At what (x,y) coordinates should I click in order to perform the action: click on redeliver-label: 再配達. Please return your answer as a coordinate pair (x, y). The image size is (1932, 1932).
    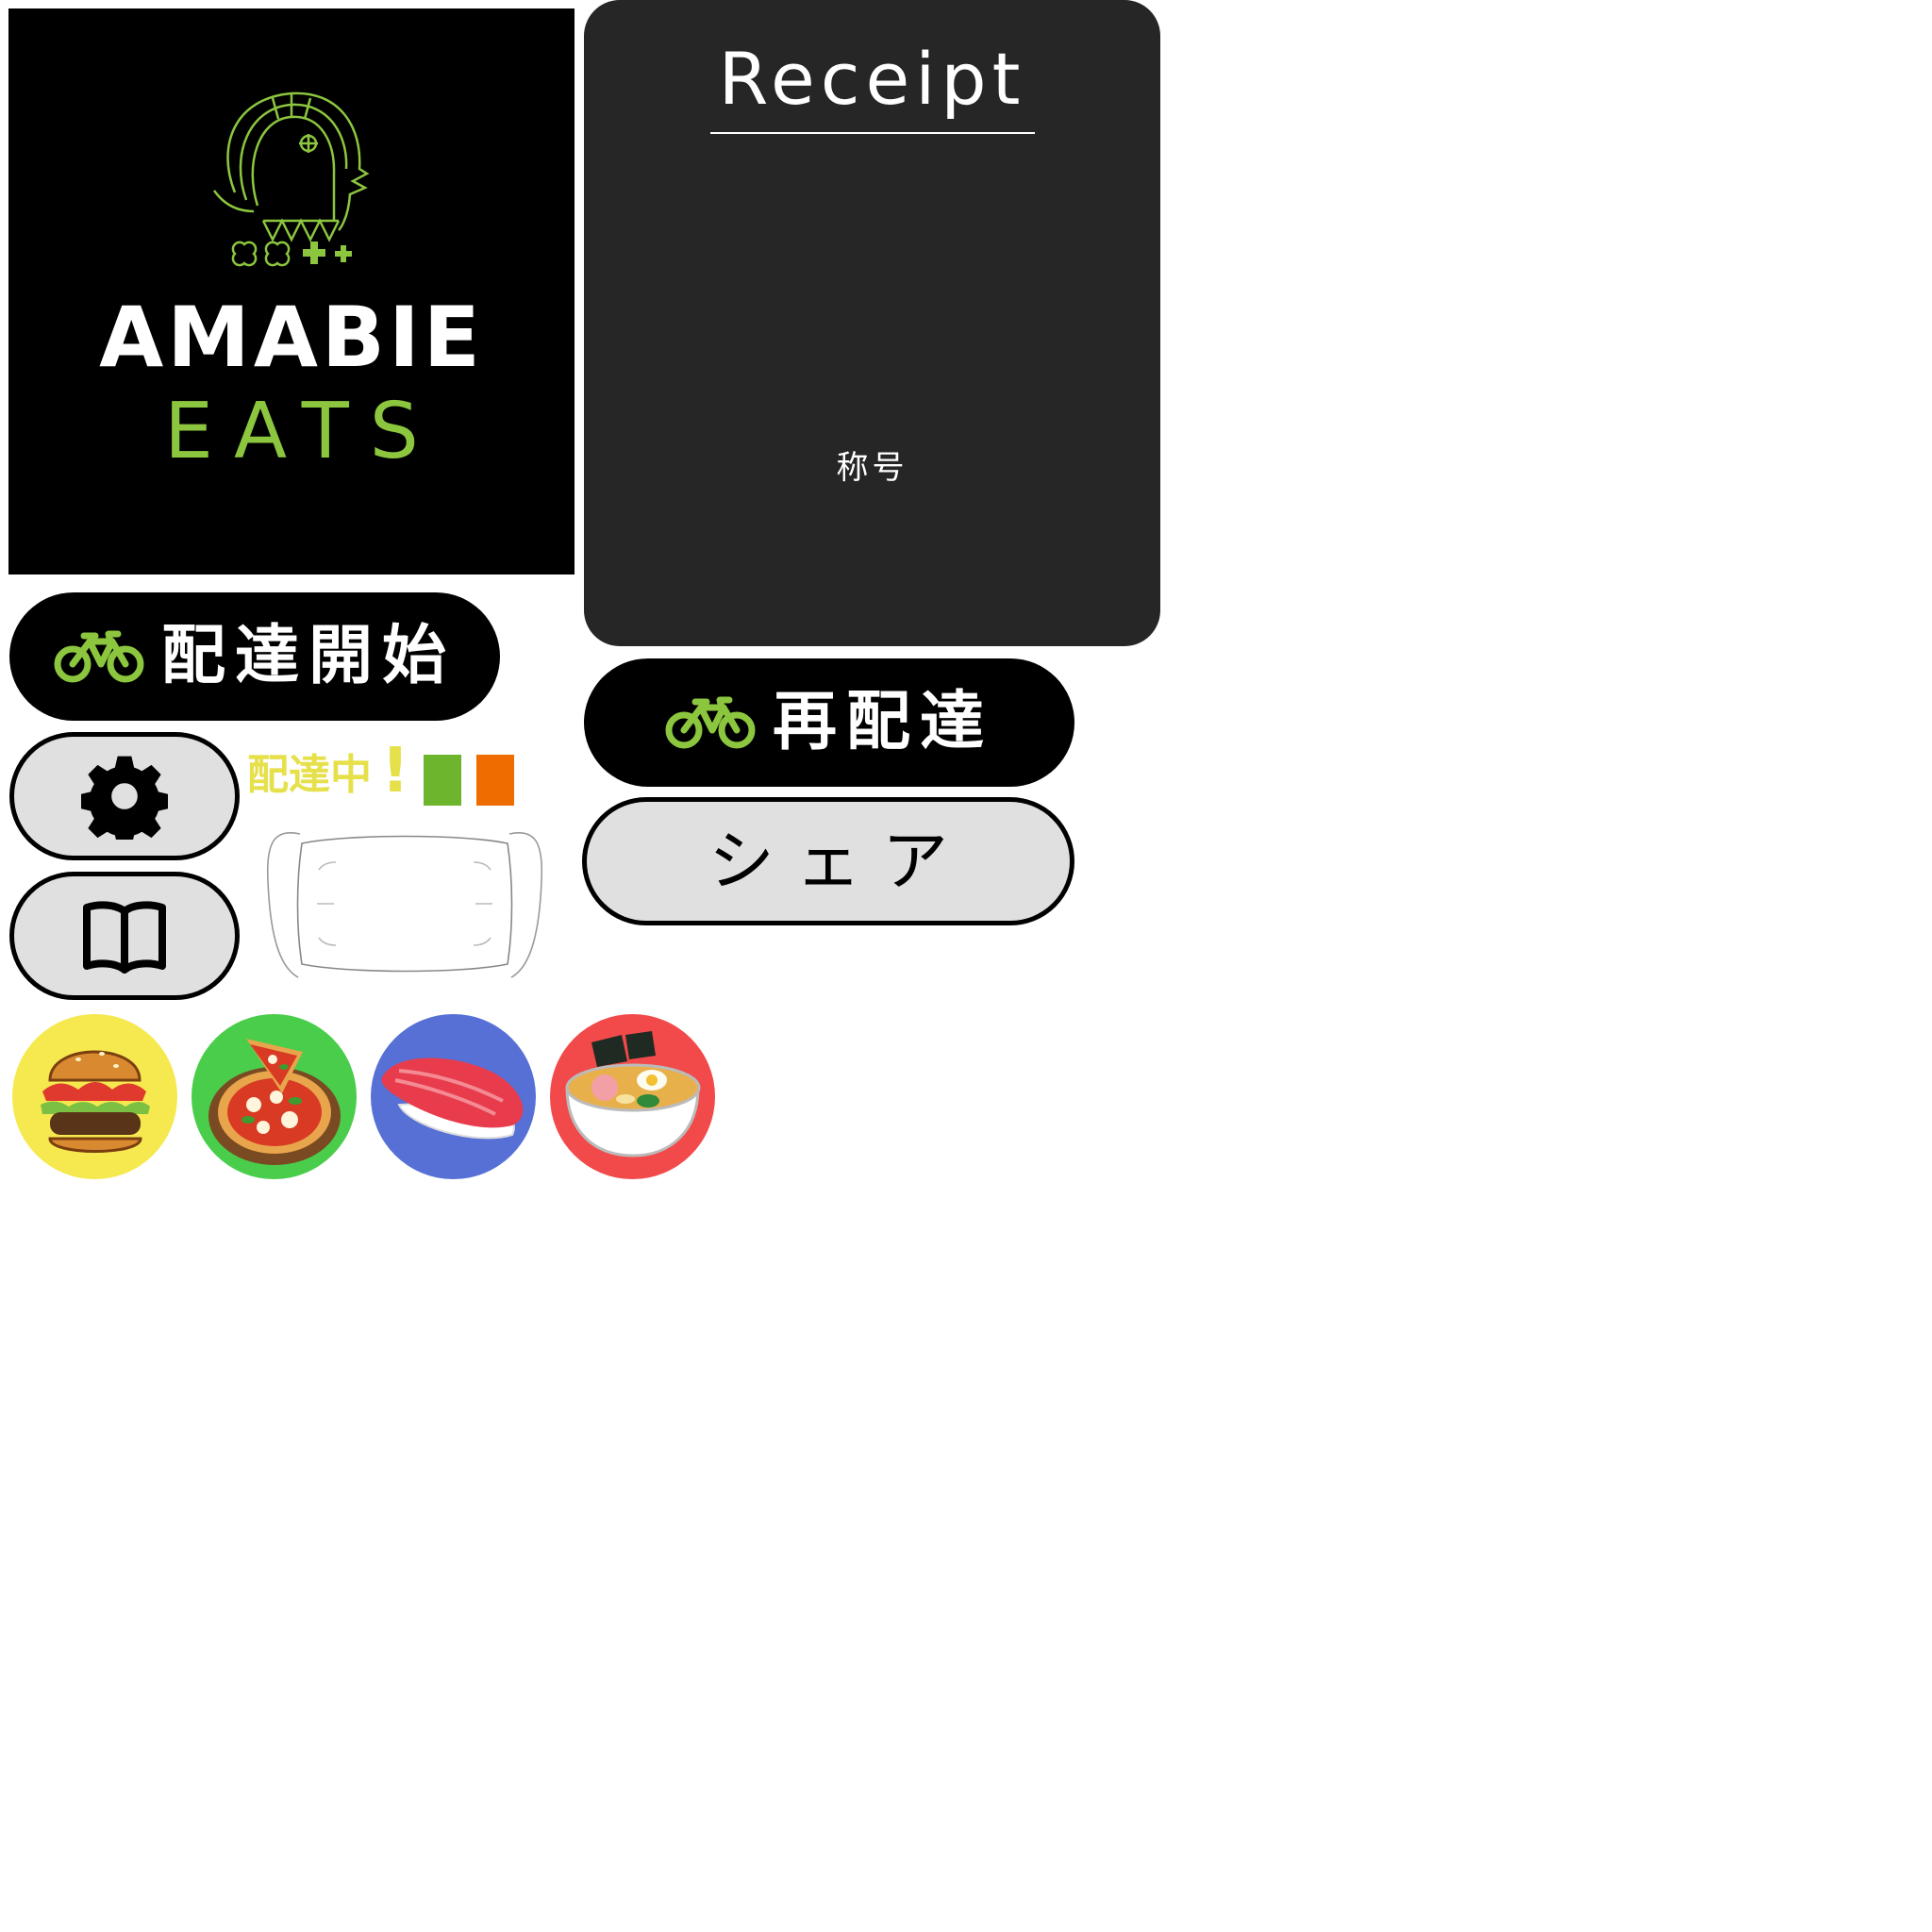
    Looking at the image, I should click on (882, 722).